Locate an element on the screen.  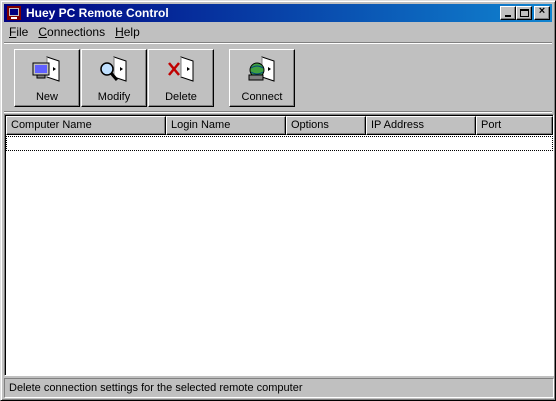
delete-x-icon is located at coordinates (181, 69).